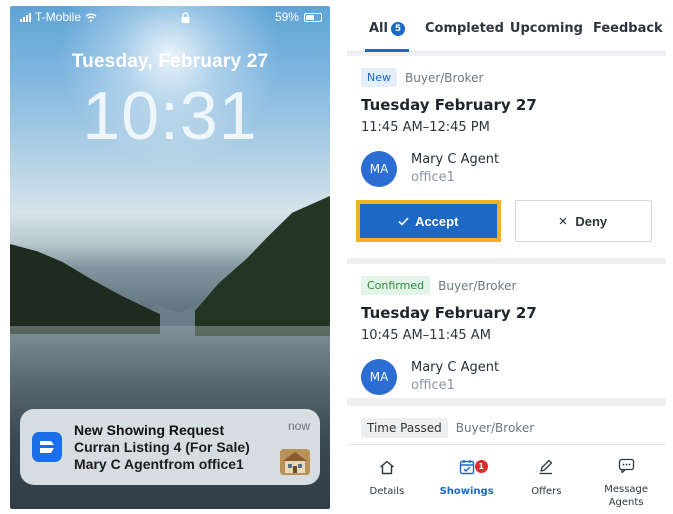  Describe the element at coordinates (386, 467) in the screenshot. I see `home-icon` at that location.